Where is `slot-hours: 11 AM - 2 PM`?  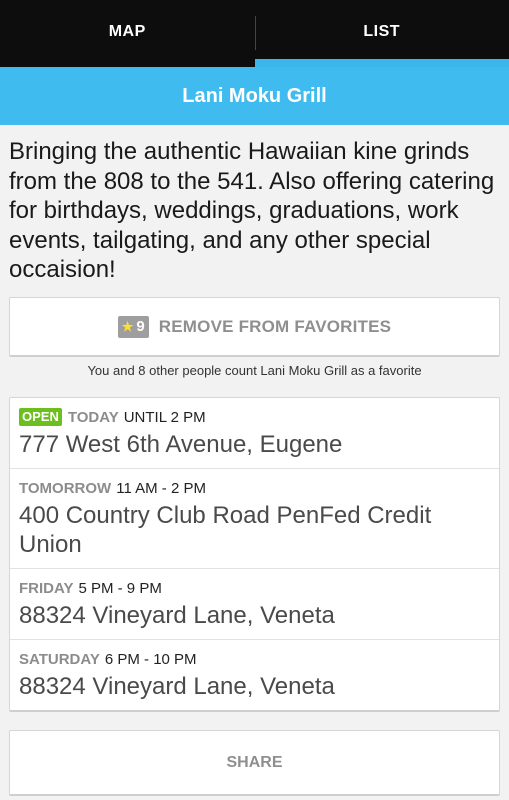
slot-hours: 11 AM - 2 PM is located at coordinates (161, 488).